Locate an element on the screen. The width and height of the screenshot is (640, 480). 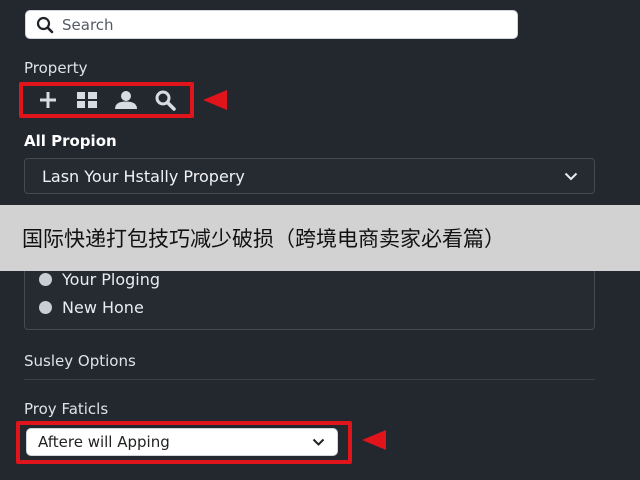
proy-faticls-label: Proy Faticls is located at coordinates (66, 409).